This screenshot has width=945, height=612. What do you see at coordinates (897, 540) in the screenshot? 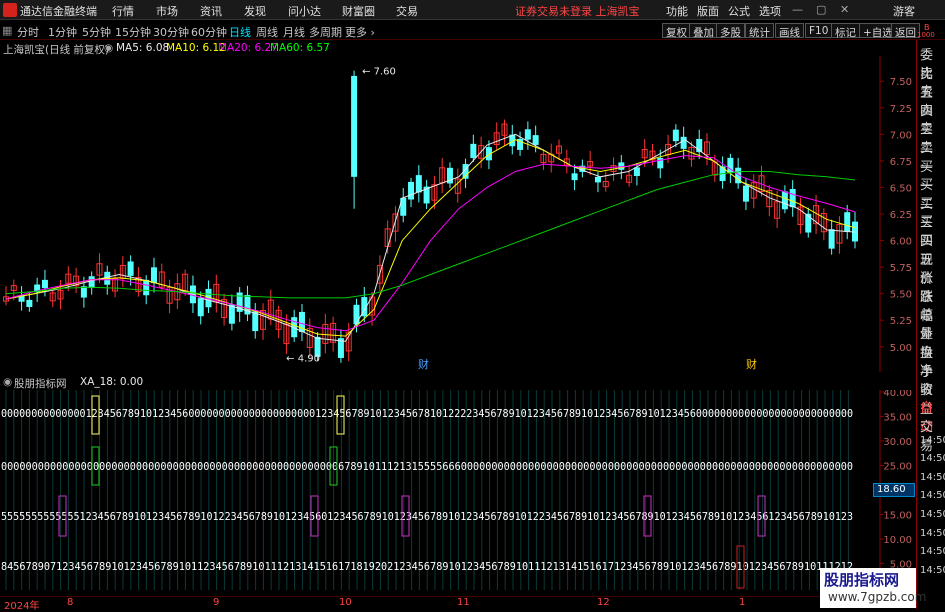
I see `indicator-tick-label: 10.00` at bounding box center [897, 540].